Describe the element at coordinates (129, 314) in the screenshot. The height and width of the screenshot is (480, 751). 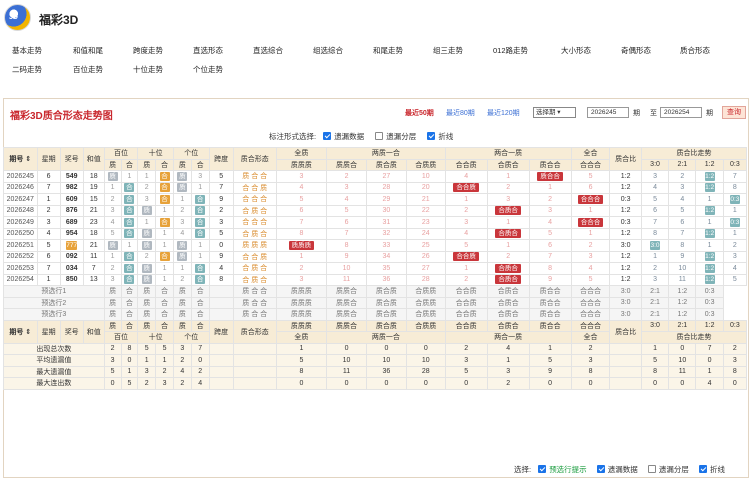
I see `preselect-cell: 合` at that location.